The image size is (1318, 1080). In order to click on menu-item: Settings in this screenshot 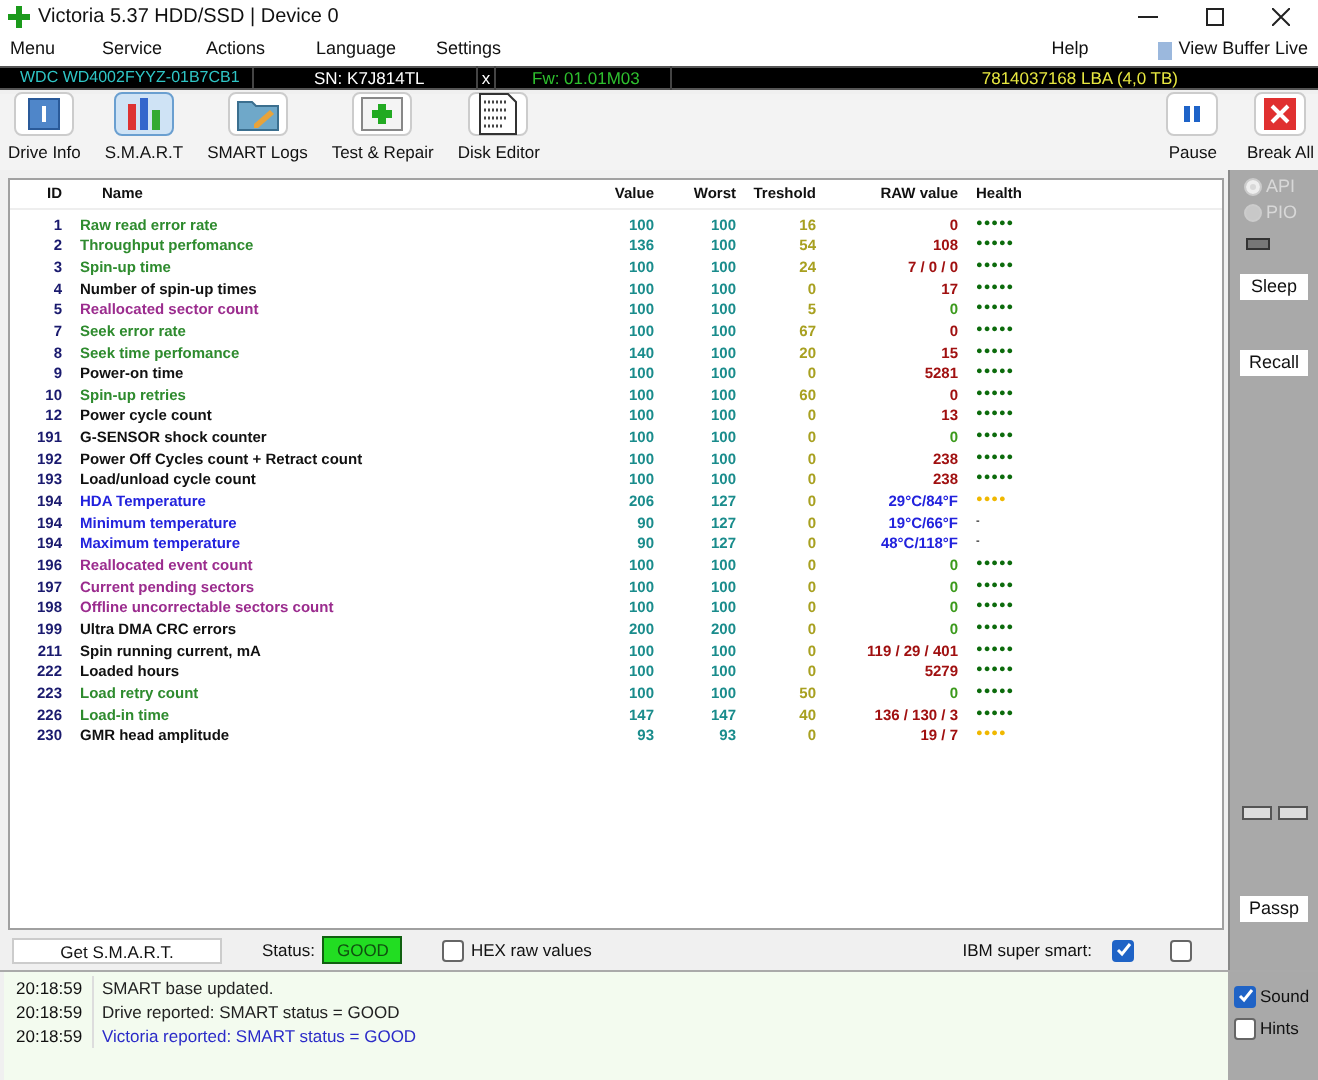, I will do `click(486, 50)`.